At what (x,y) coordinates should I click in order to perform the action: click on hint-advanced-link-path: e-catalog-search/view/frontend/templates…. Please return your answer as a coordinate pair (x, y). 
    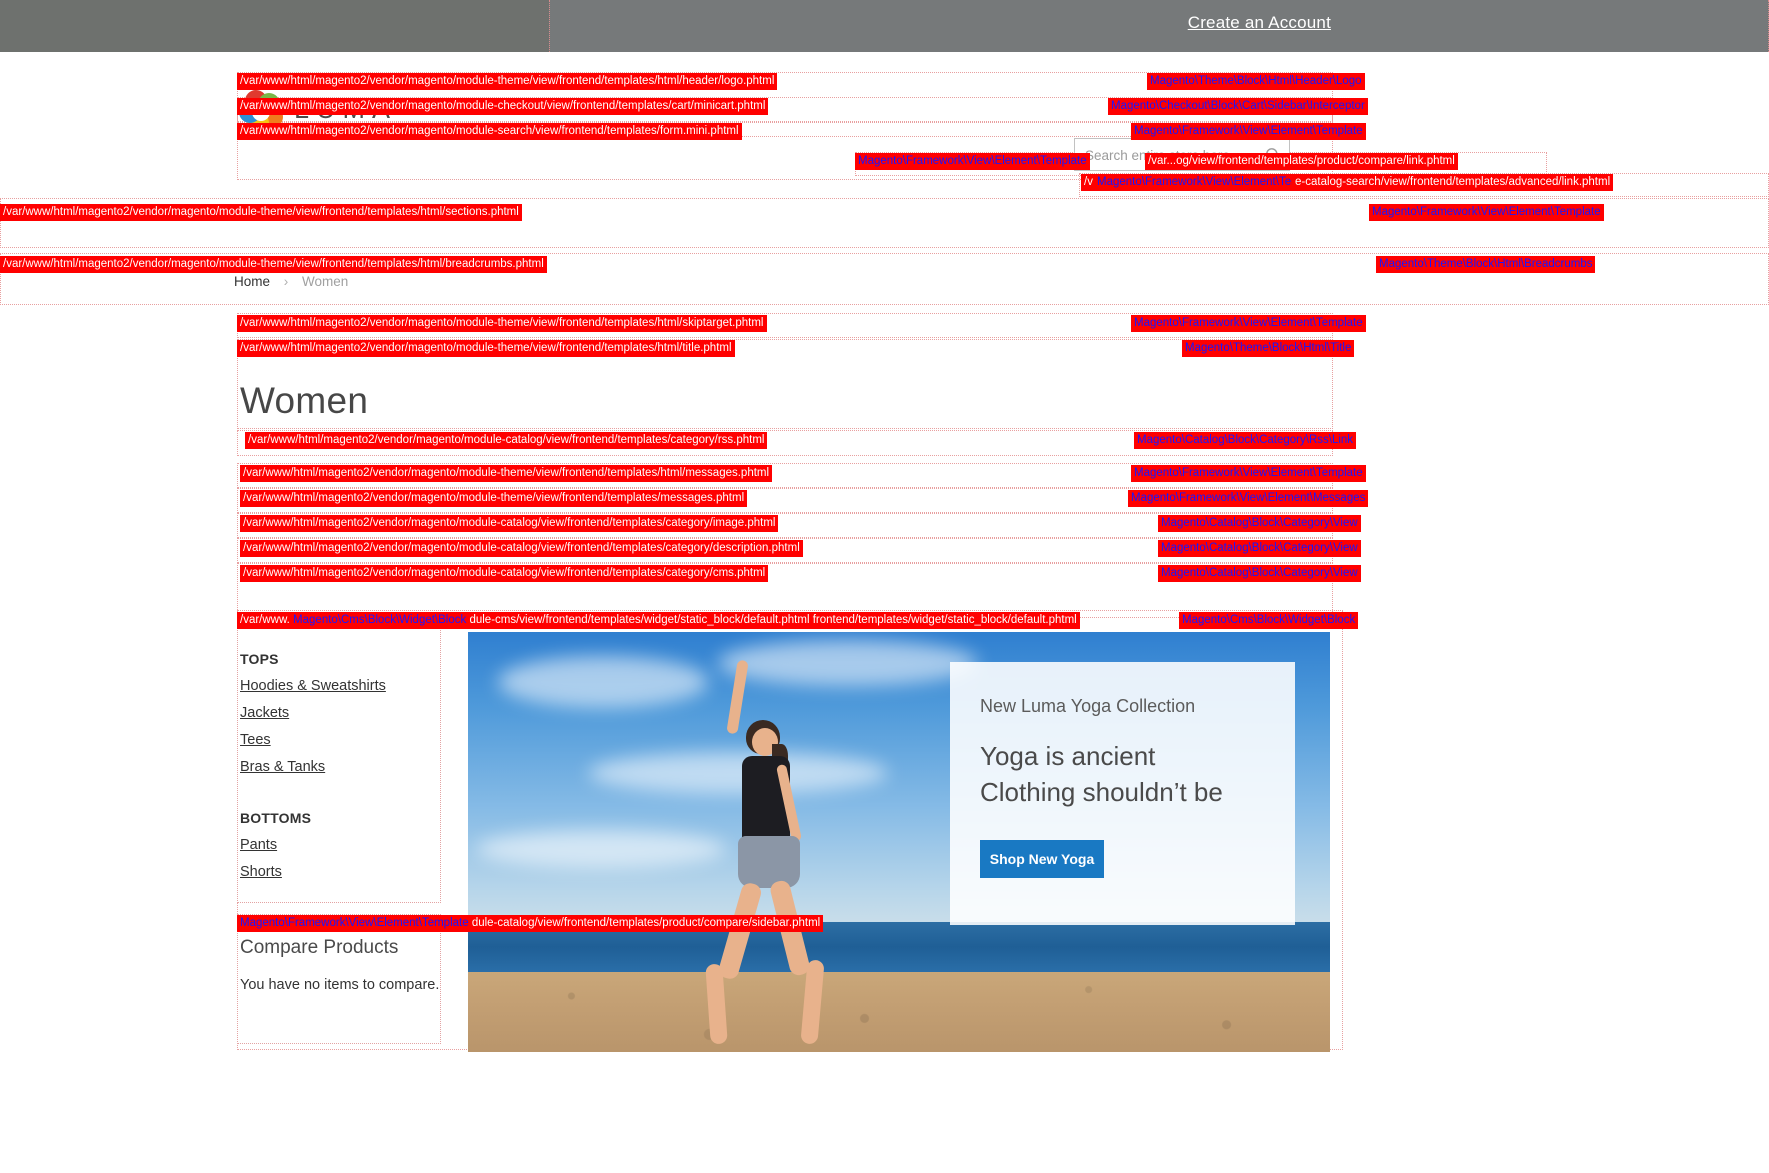
    Looking at the image, I should click on (1453, 182).